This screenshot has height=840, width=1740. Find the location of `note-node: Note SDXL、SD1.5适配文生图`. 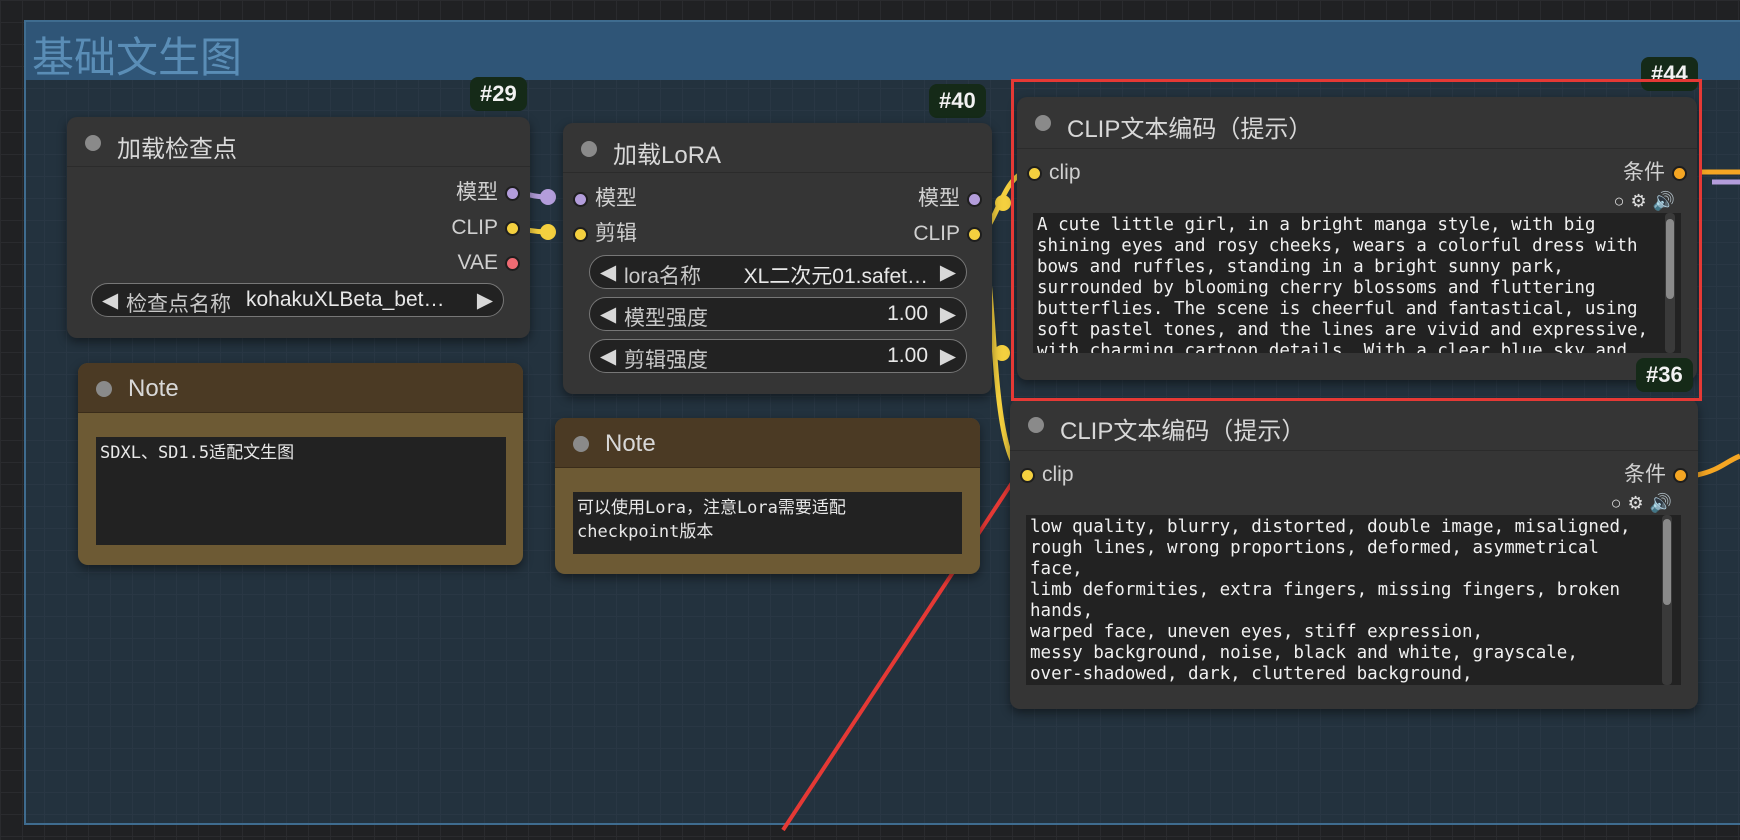

note-node: Note SDXL、SD1.5适配文生图 is located at coordinates (300, 464).